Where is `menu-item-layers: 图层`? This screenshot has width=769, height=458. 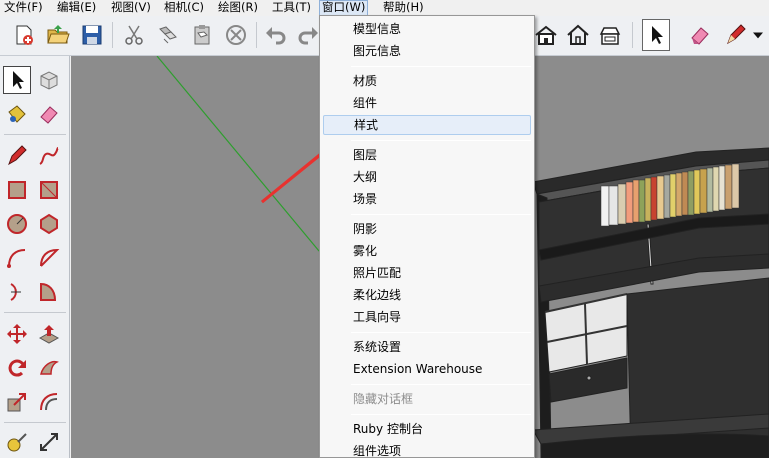
menu-item-layers: 图层 is located at coordinates (427, 155).